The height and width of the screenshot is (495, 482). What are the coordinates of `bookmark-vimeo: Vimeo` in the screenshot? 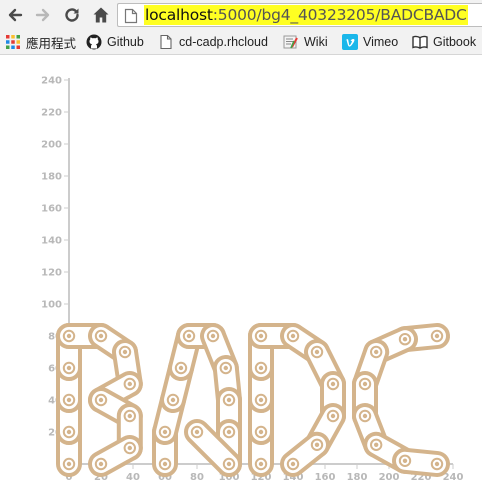 It's located at (370, 42).